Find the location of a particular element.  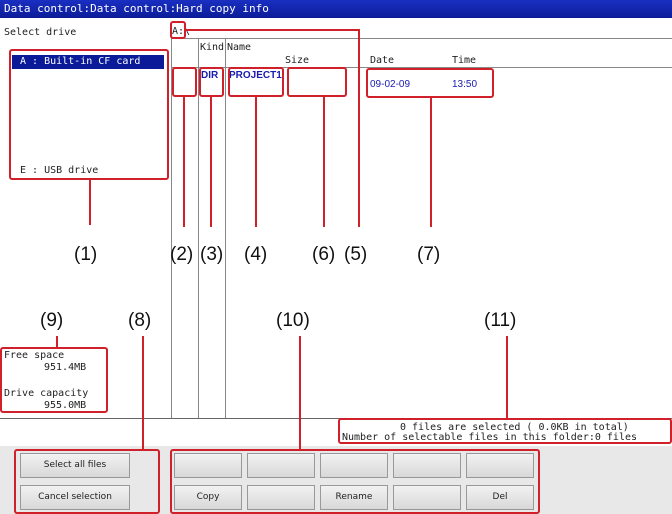

select-drive-heading: Select drive is located at coordinates (40, 32).